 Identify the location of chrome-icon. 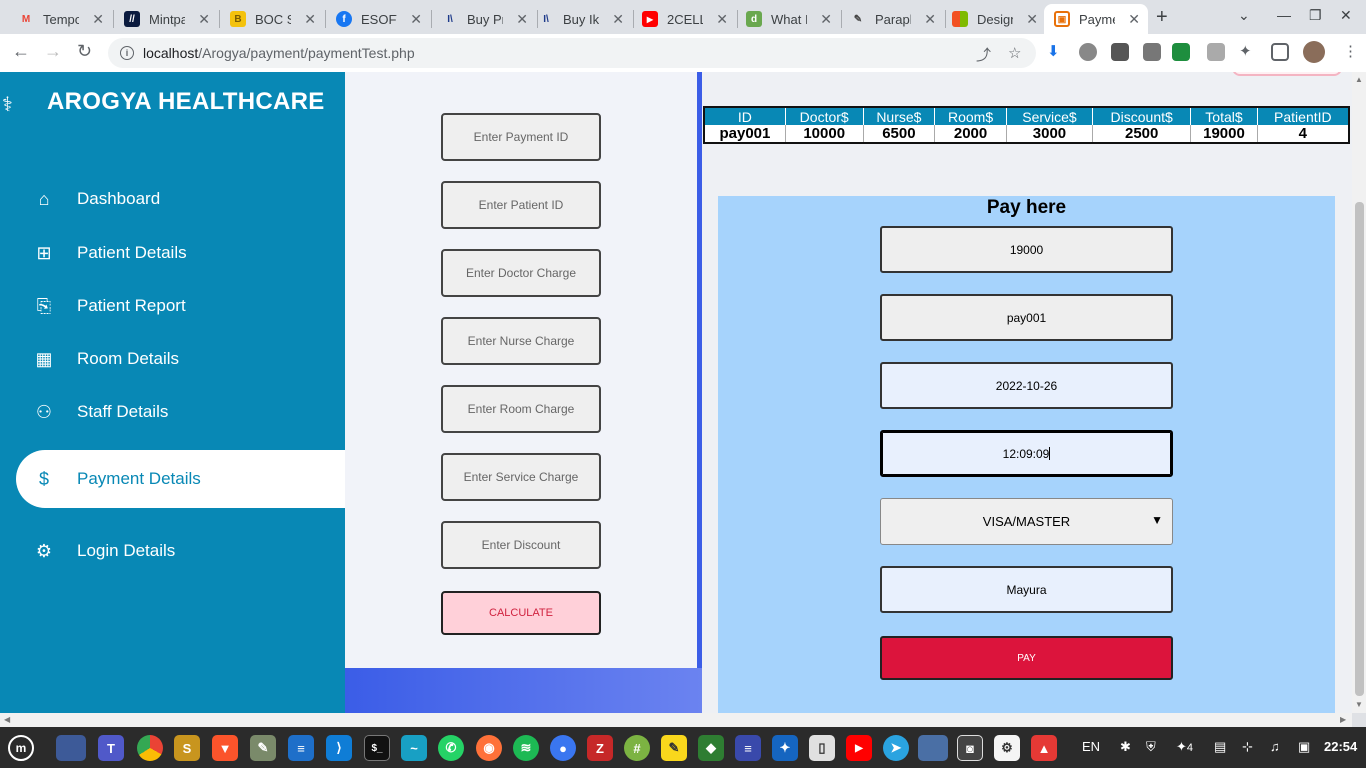
(150, 748).